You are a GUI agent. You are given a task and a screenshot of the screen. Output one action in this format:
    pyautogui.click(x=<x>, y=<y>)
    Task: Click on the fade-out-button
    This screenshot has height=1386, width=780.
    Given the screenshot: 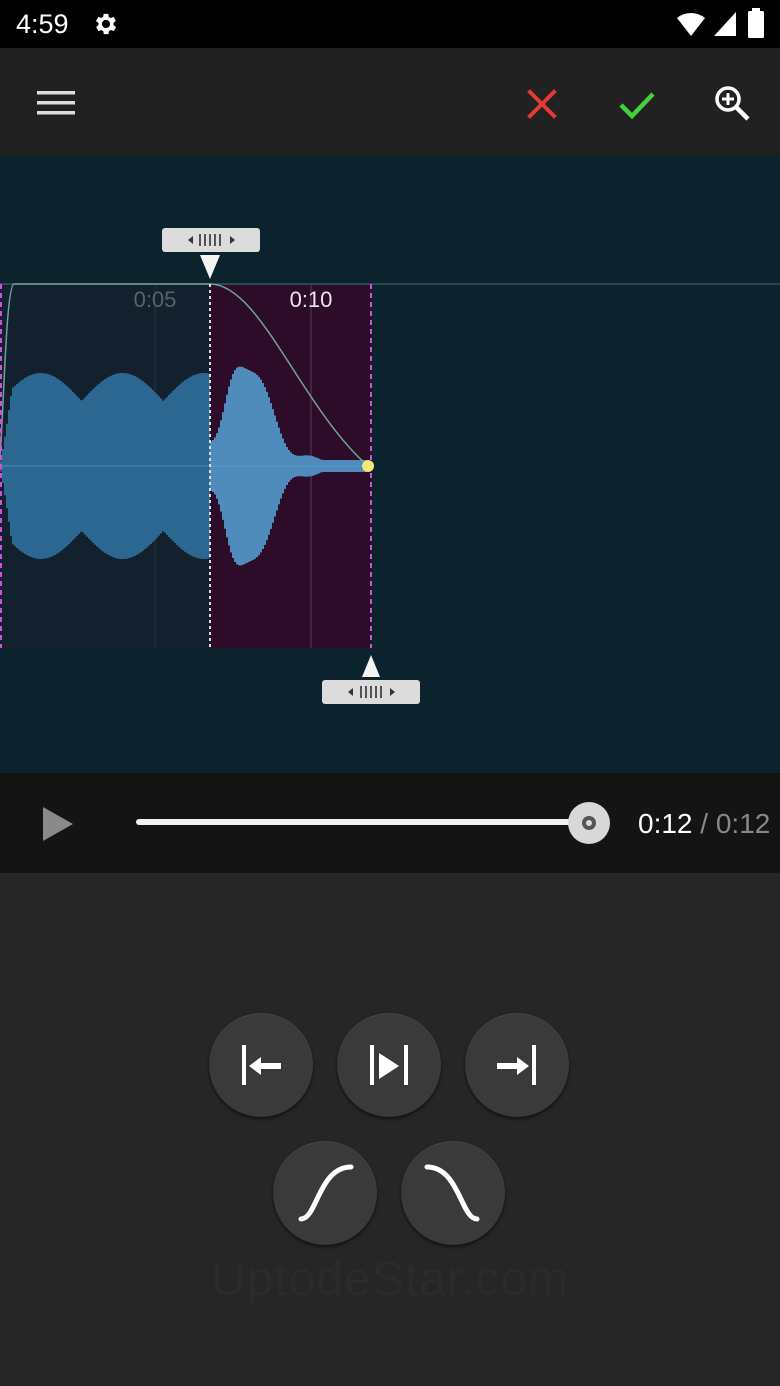 What is the action you would take?
    pyautogui.click(x=453, y=1193)
    